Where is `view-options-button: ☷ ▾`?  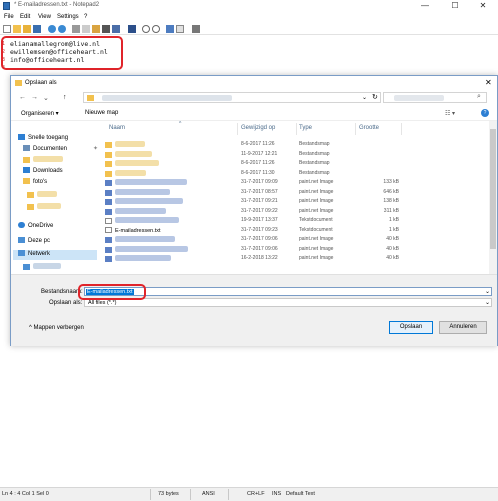 view-options-button: ☷ ▾ is located at coordinates (450, 113).